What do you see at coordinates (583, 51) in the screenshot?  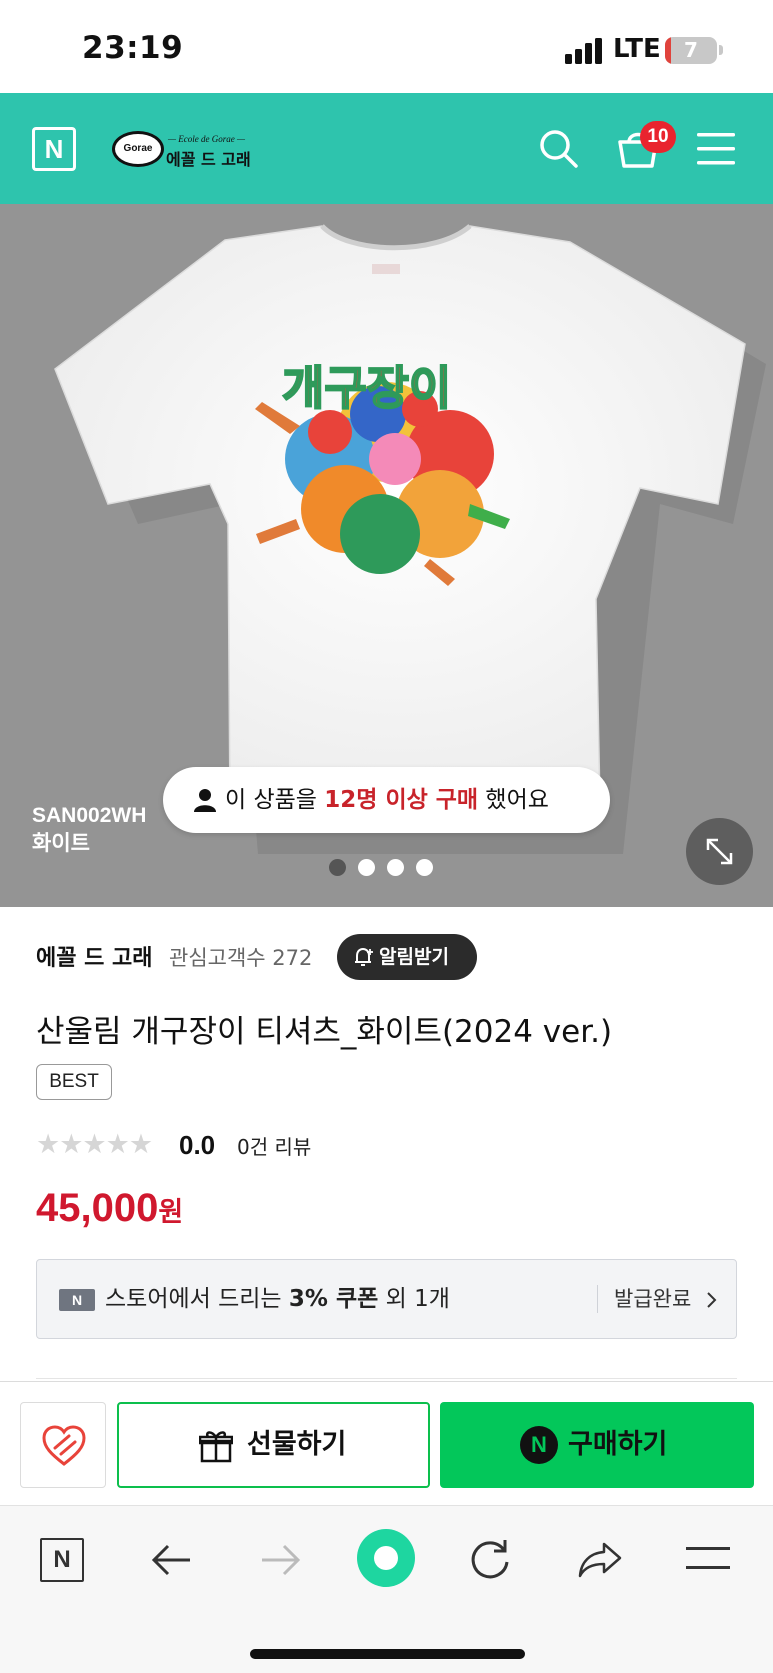 I see `signal-icon` at bounding box center [583, 51].